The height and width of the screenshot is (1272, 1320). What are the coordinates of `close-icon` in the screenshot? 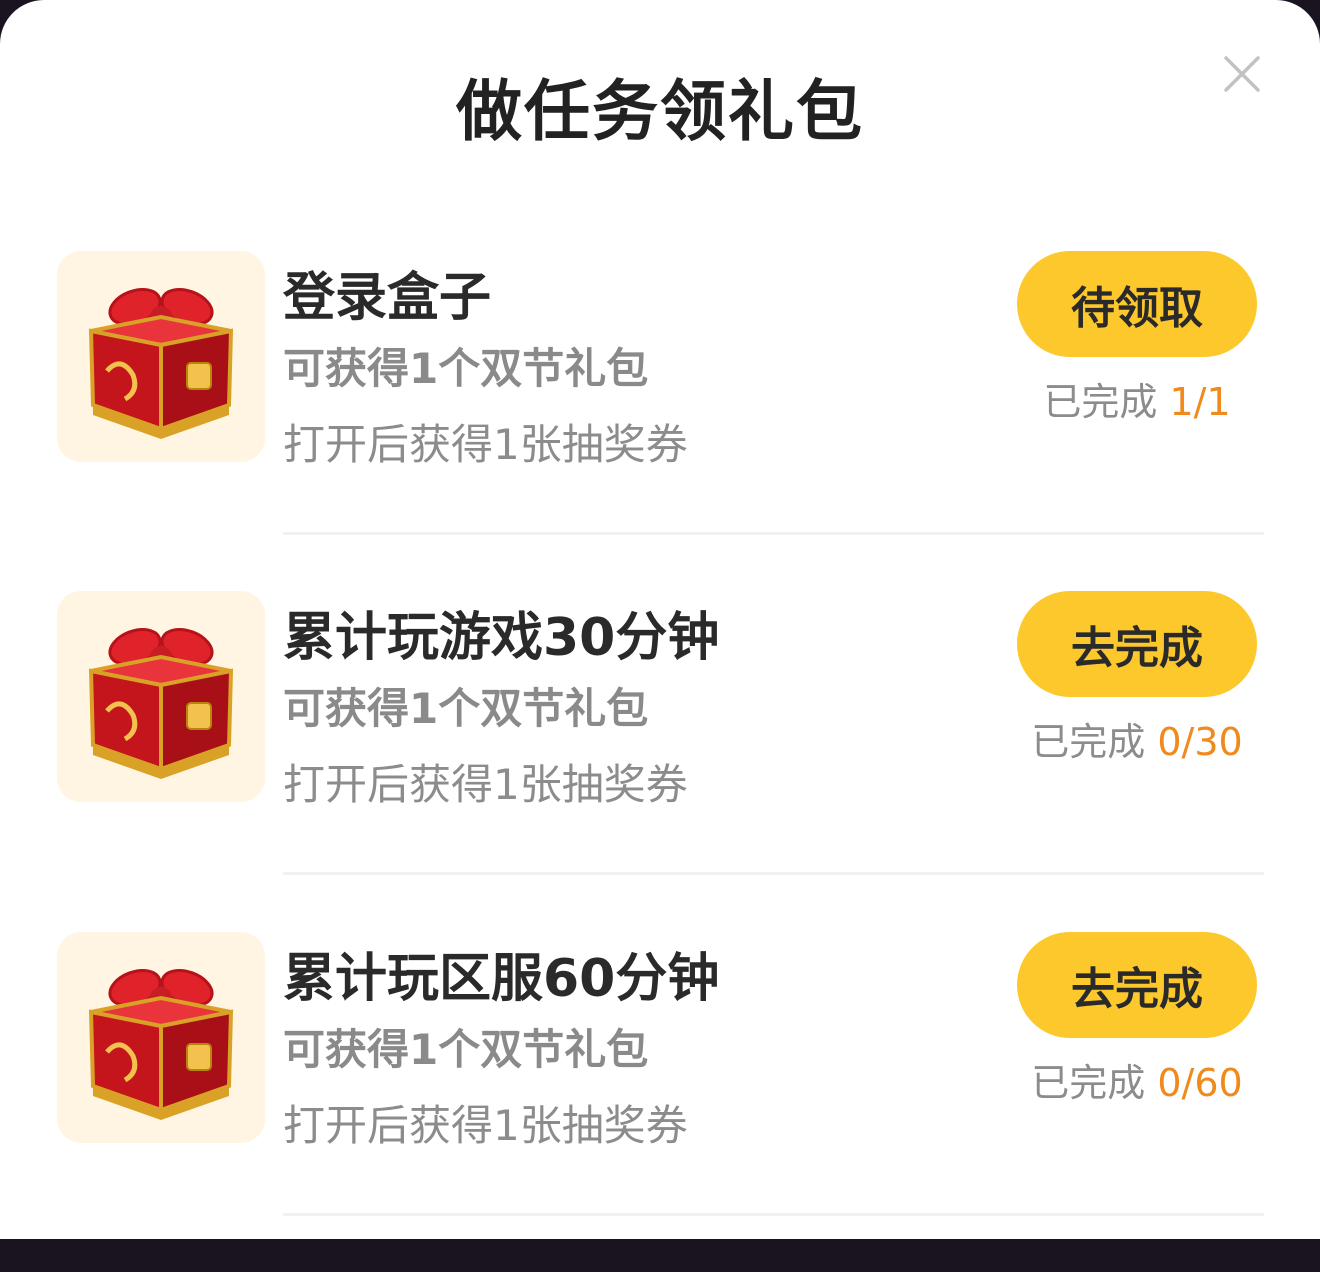 It's located at (1242, 74).